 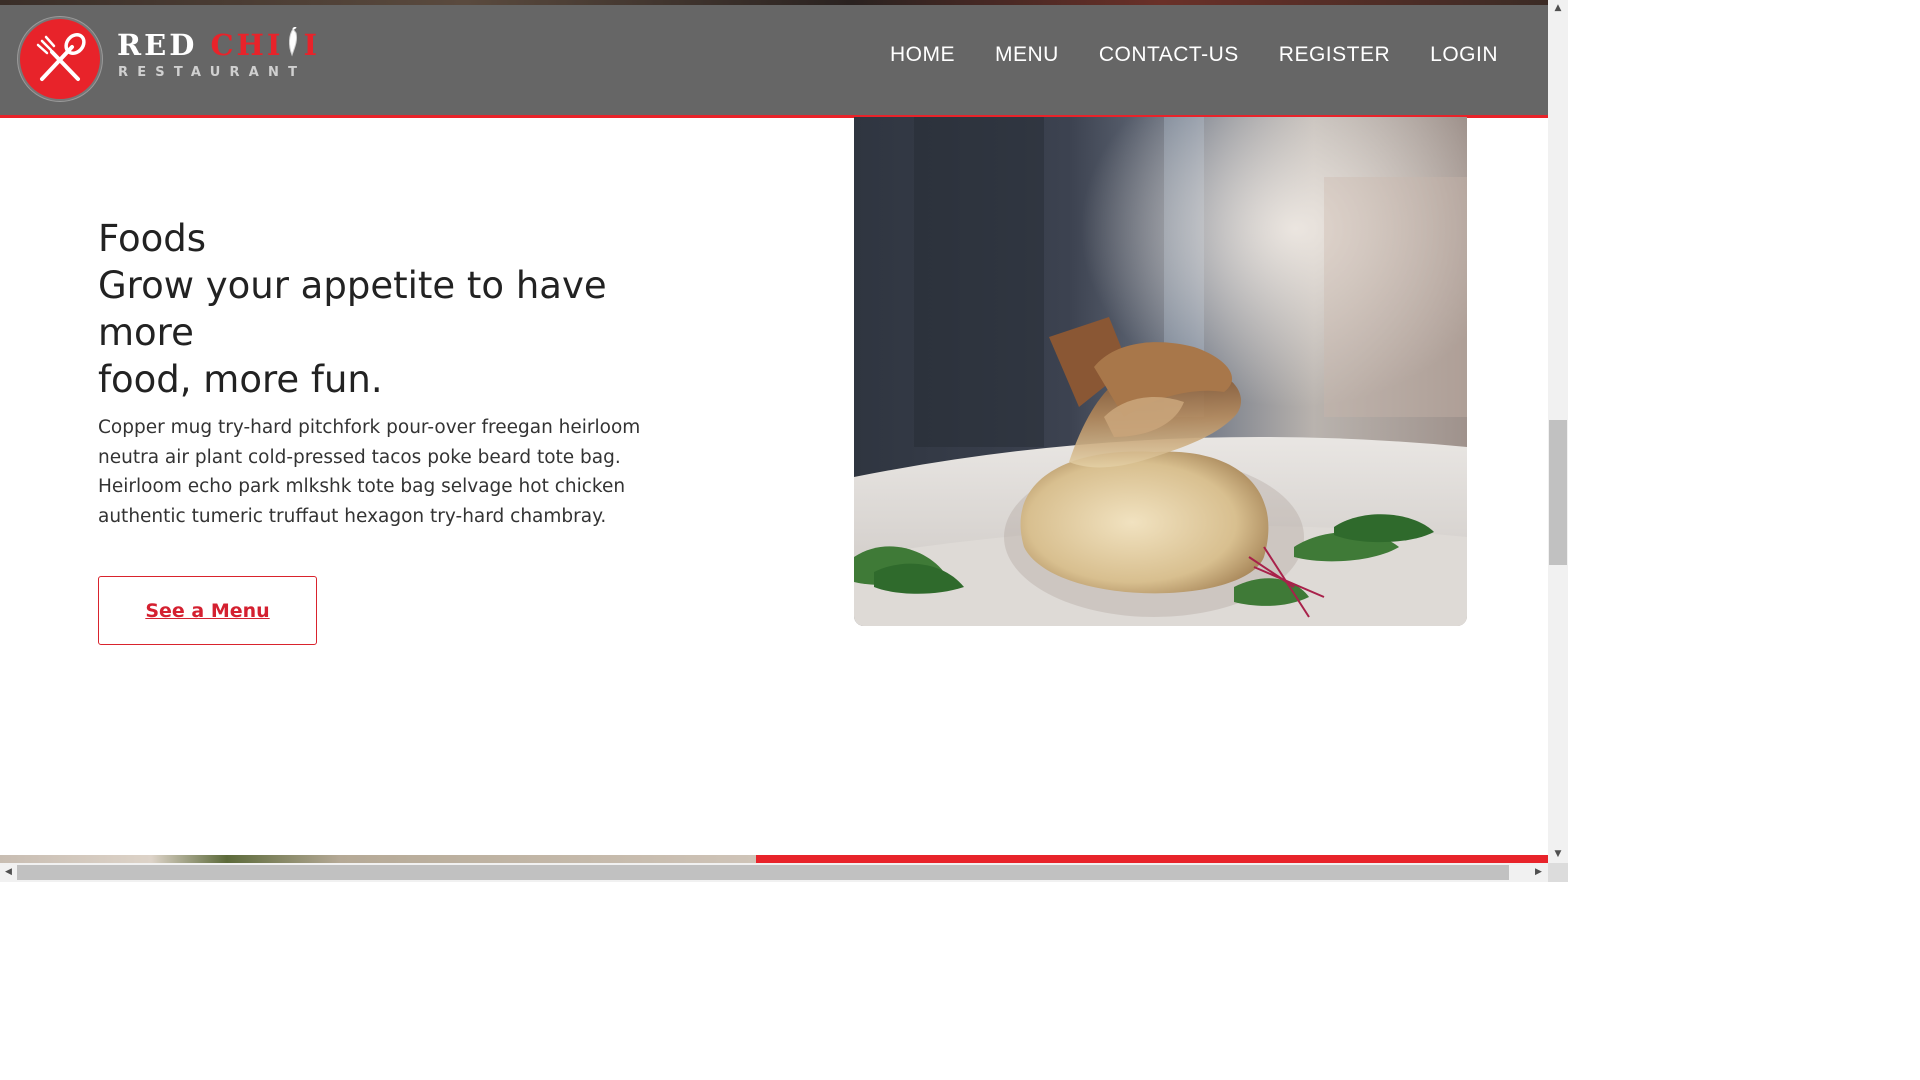 I want to click on main-nav: HOME MENU CONTACT-US REGISTER LOGIN, so click(x=1174, y=55).